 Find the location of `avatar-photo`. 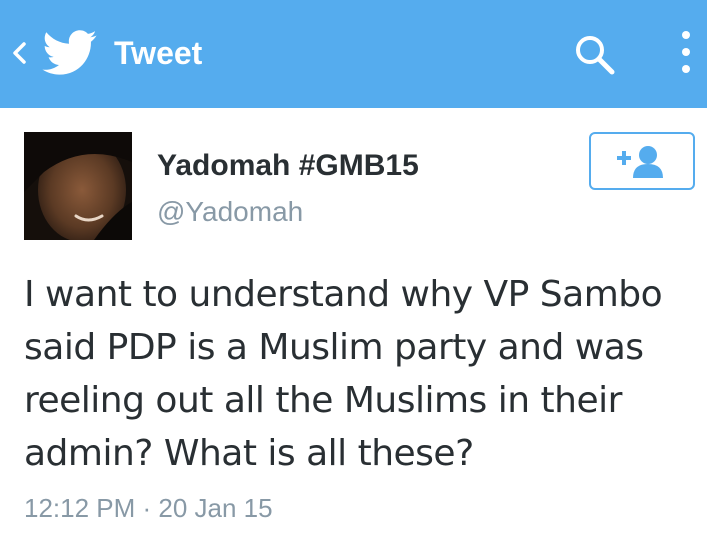

avatar-photo is located at coordinates (78, 186).